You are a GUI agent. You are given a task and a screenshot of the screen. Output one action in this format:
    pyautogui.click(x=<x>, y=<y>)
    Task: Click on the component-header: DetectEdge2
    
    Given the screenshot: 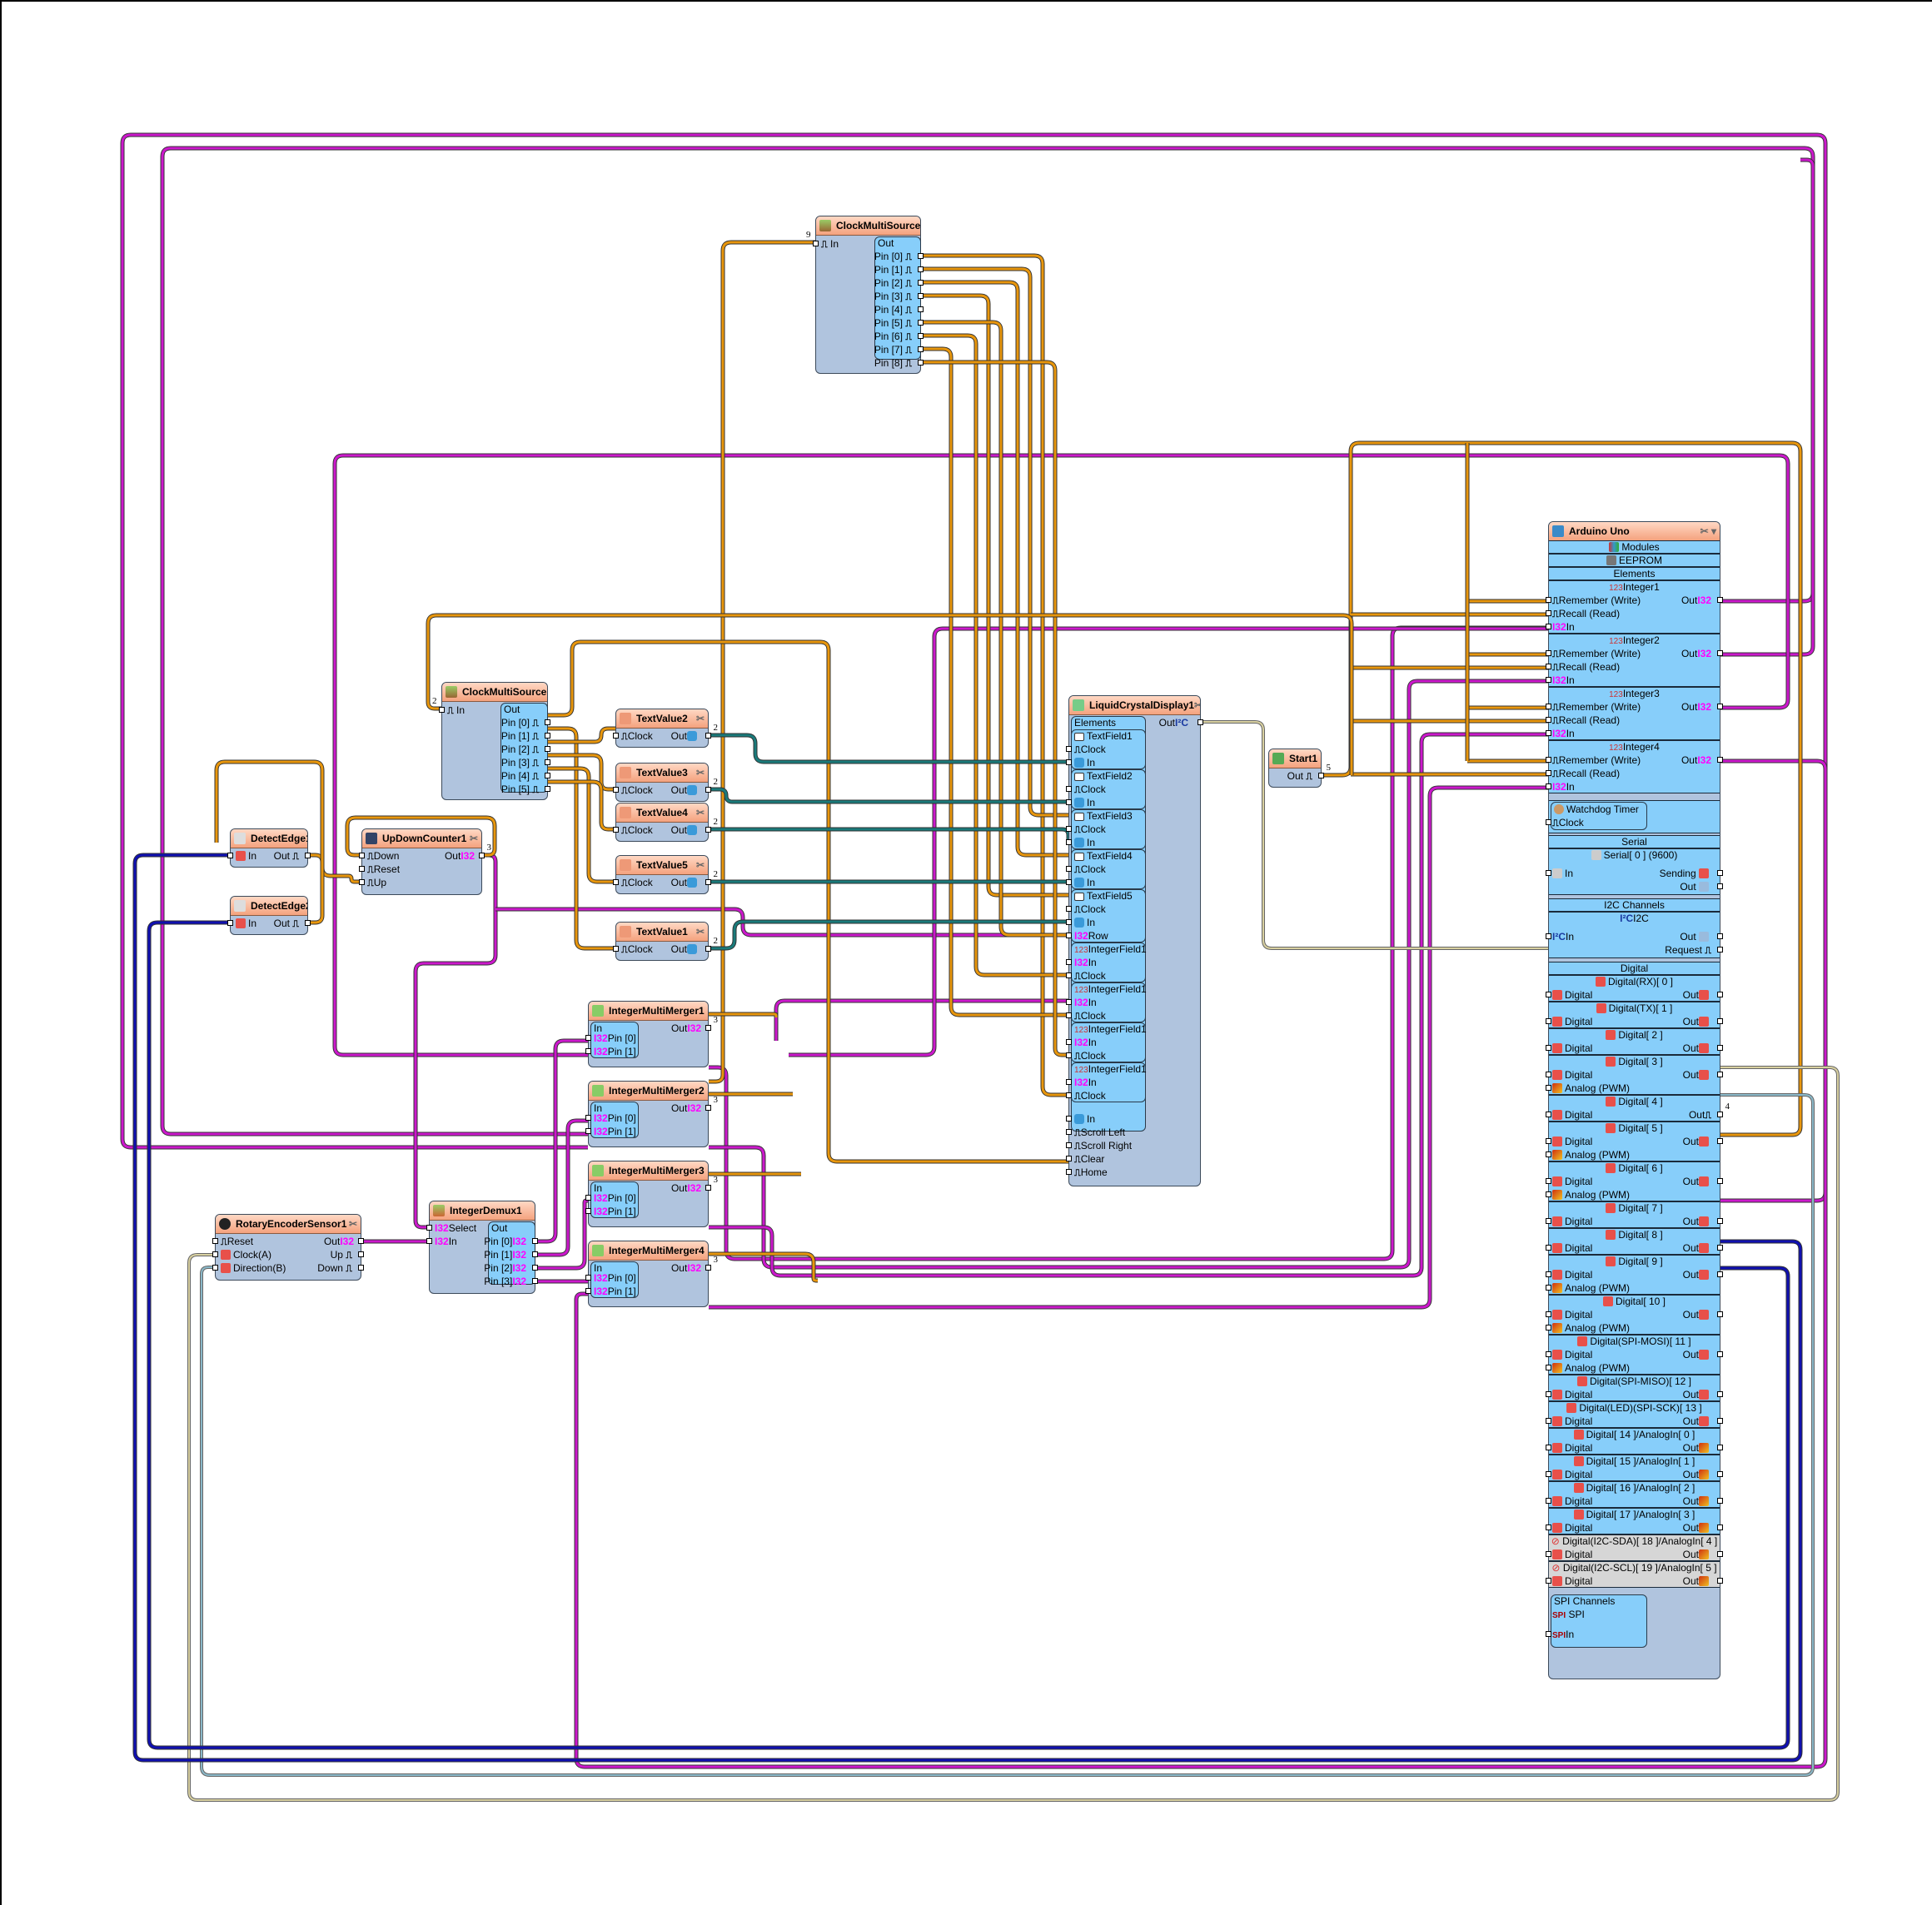 What is the action you would take?
    pyautogui.click(x=269, y=906)
    